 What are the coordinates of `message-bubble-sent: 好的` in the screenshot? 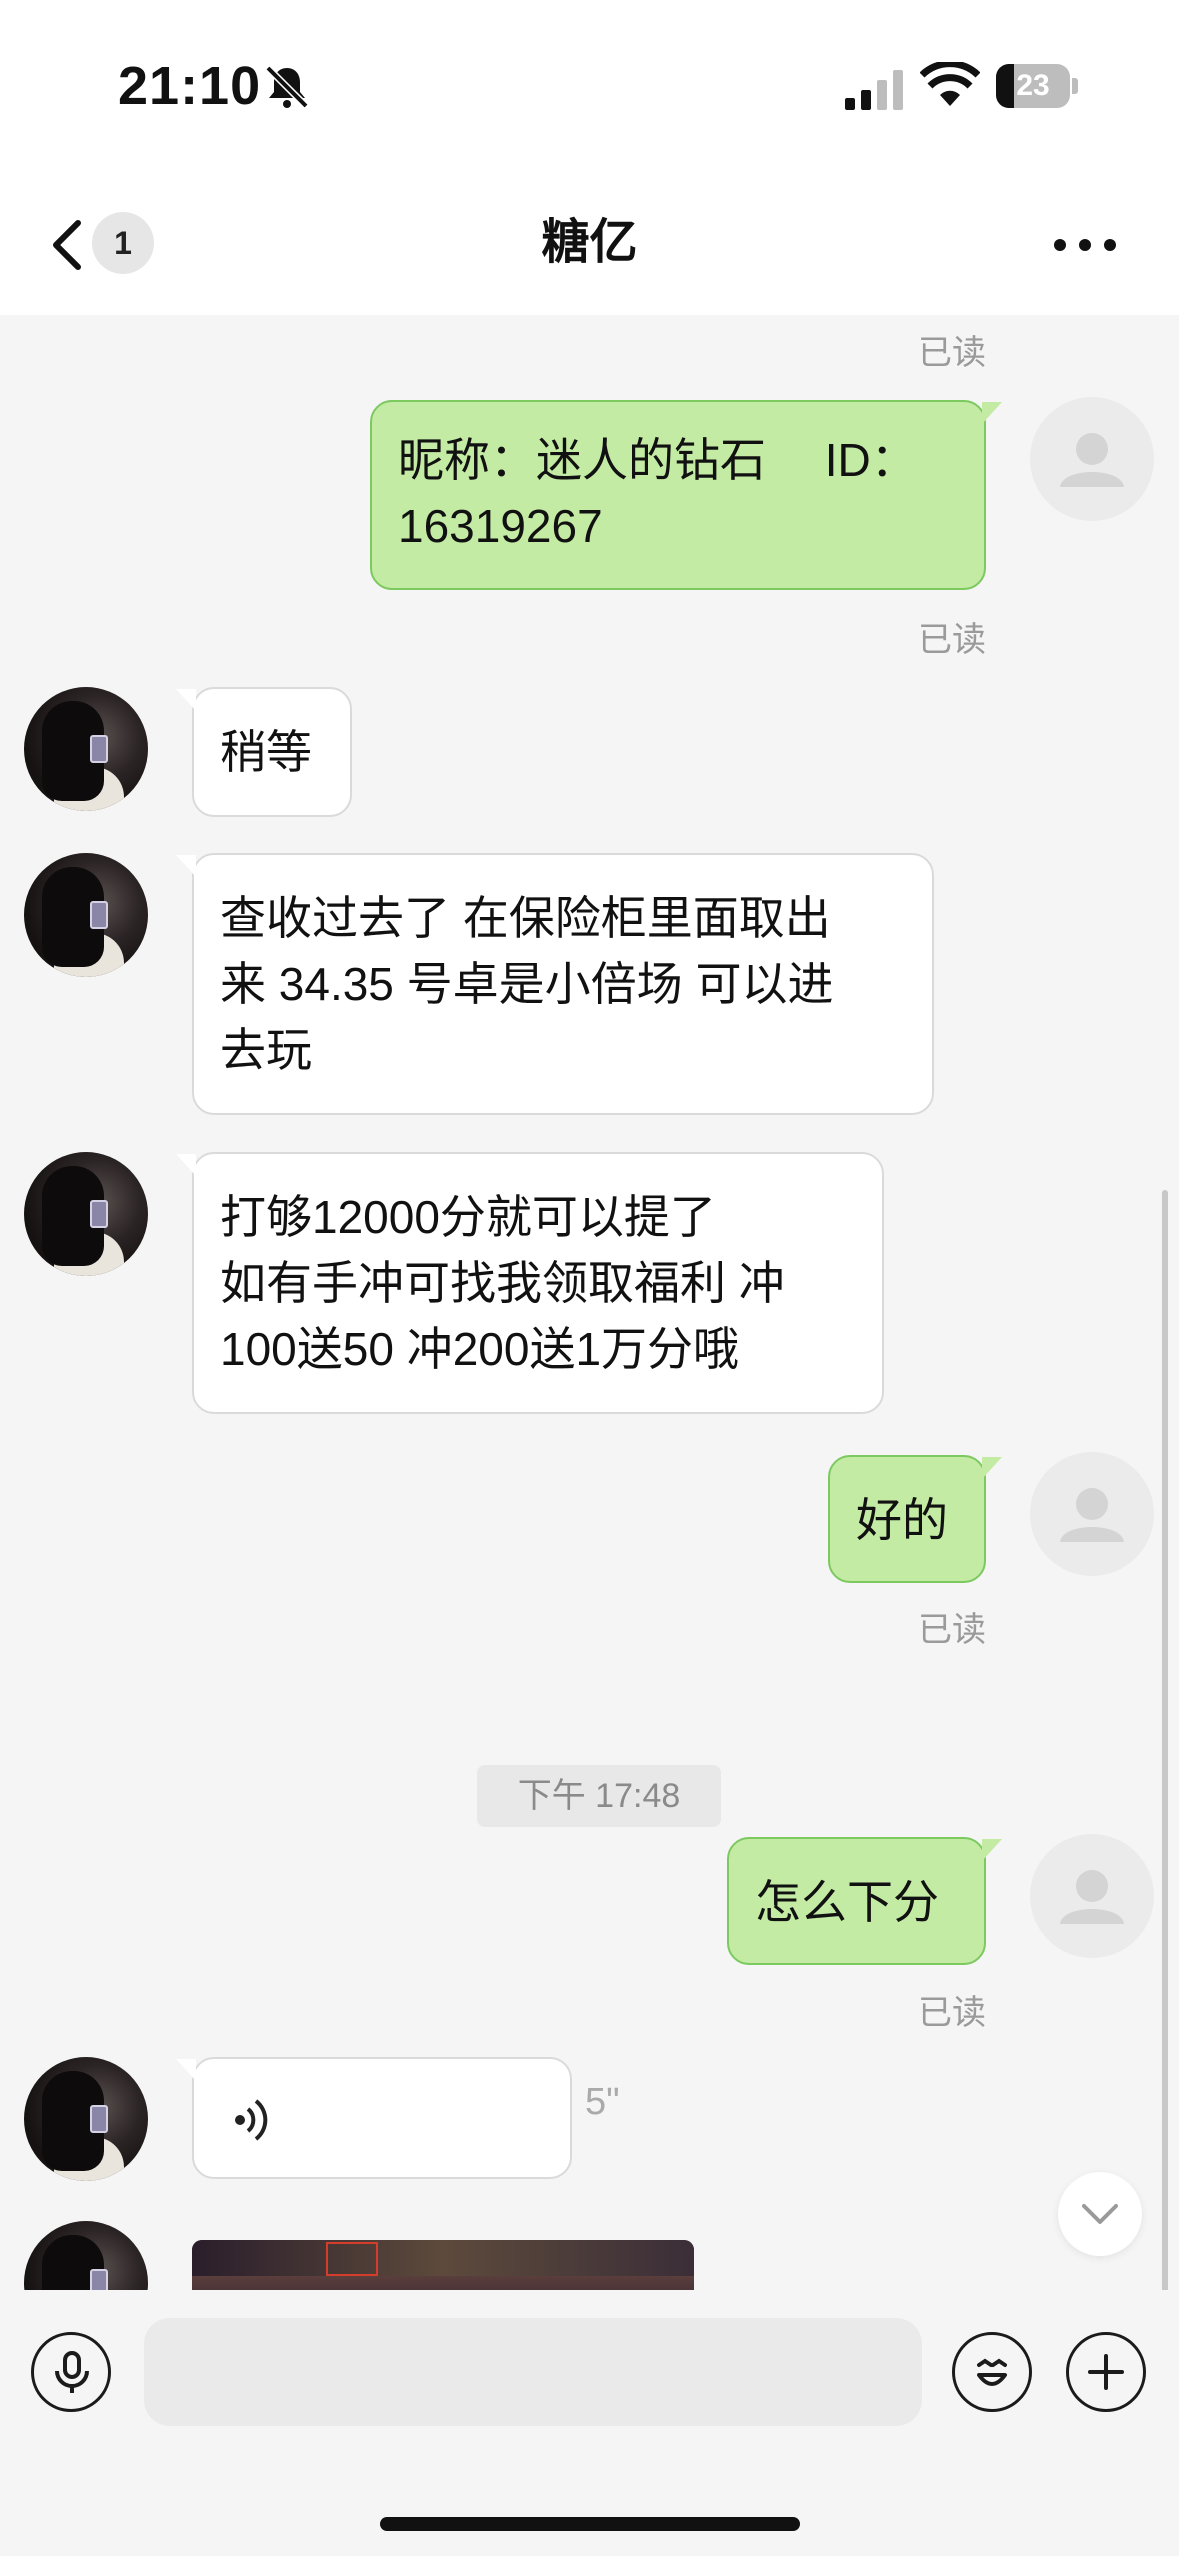 It's located at (915, 1519).